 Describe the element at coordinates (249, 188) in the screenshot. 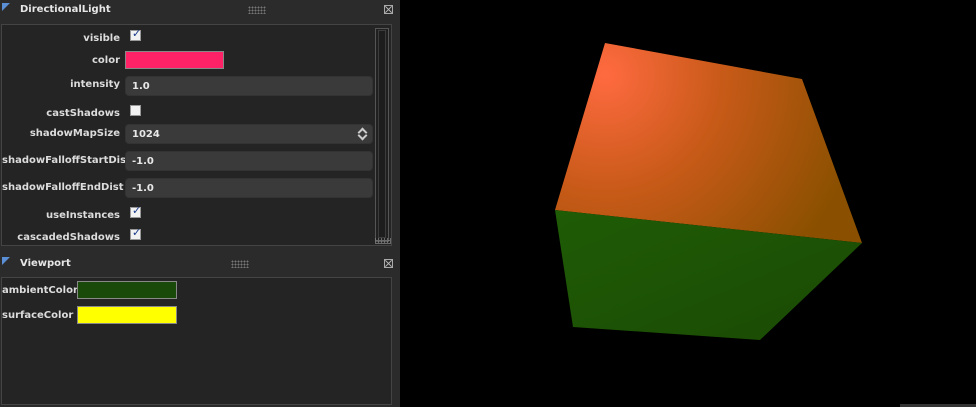

I see `shadow-falloff-end-input: -1.0` at that location.